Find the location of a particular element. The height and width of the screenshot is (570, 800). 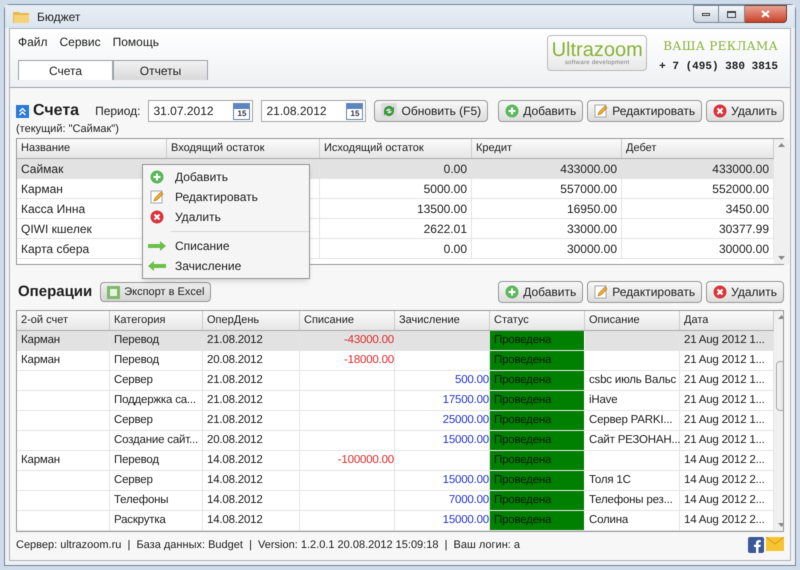

table-cell-text: 13500.00 is located at coordinates (441, 209).